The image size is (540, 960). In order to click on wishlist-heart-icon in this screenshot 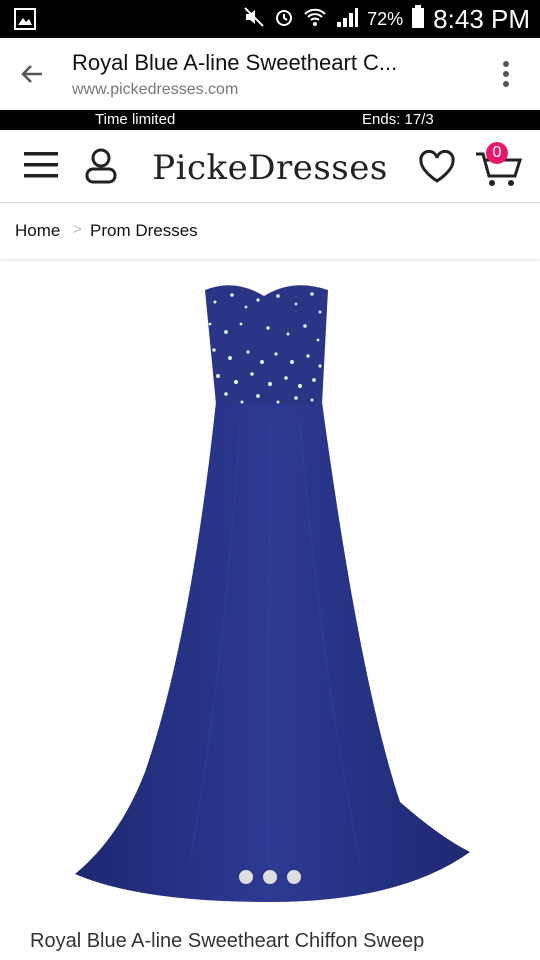, I will do `click(437, 169)`.